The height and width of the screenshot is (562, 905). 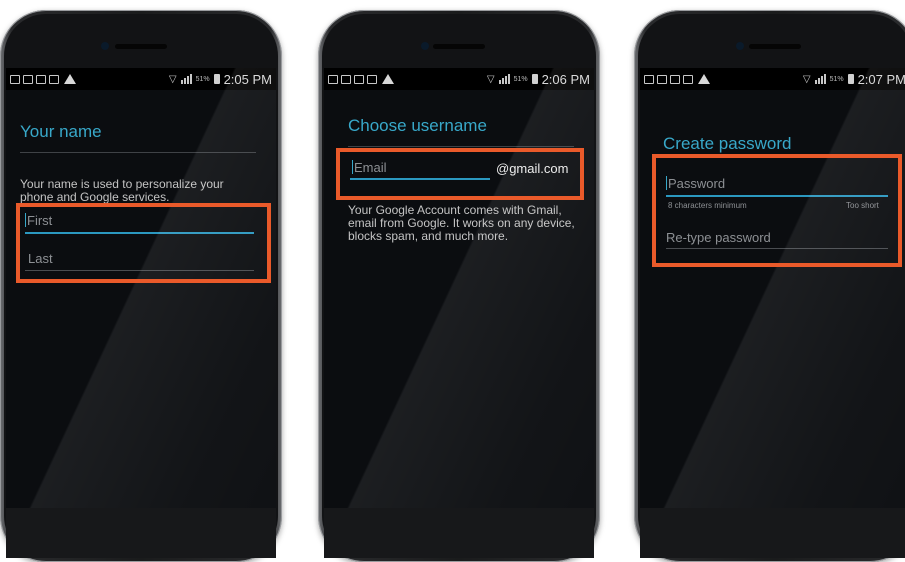 I want to click on page-title: Your name, so click(x=61, y=131).